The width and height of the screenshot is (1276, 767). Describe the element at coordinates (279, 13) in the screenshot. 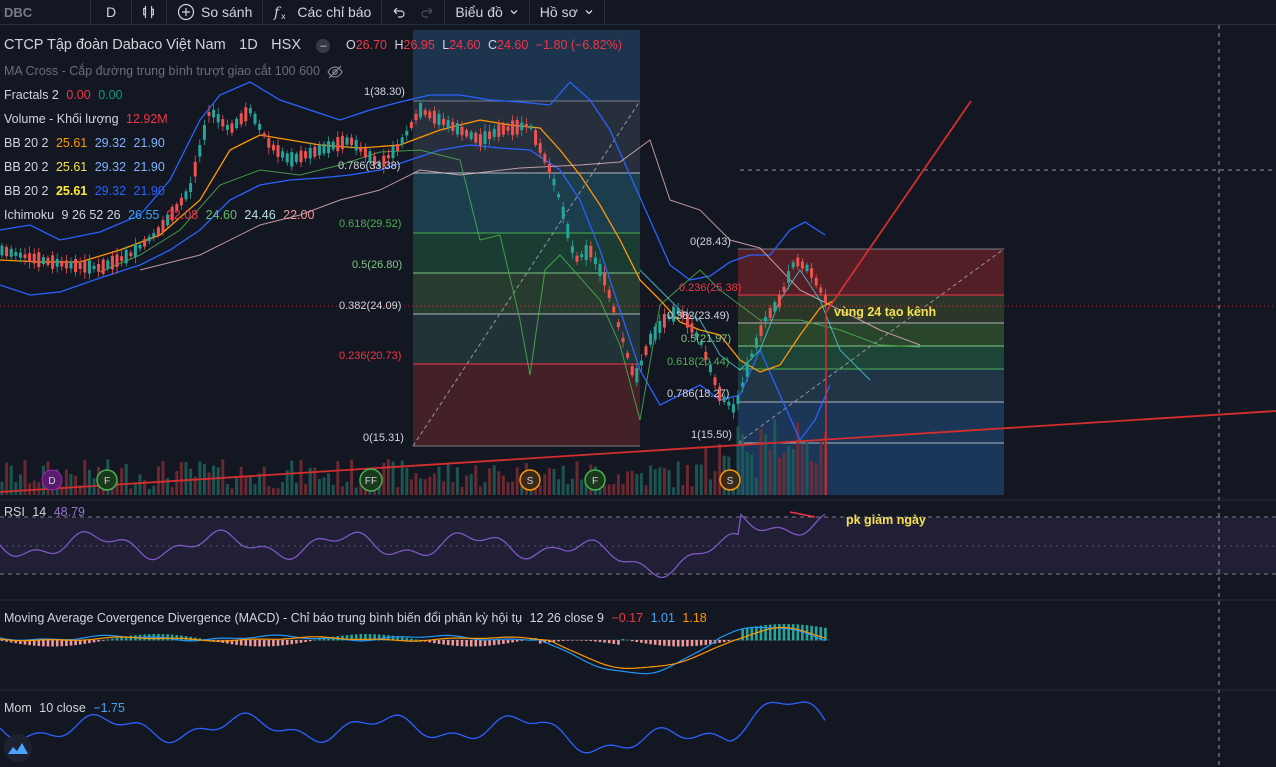

I see `fx-icon: fx` at that location.